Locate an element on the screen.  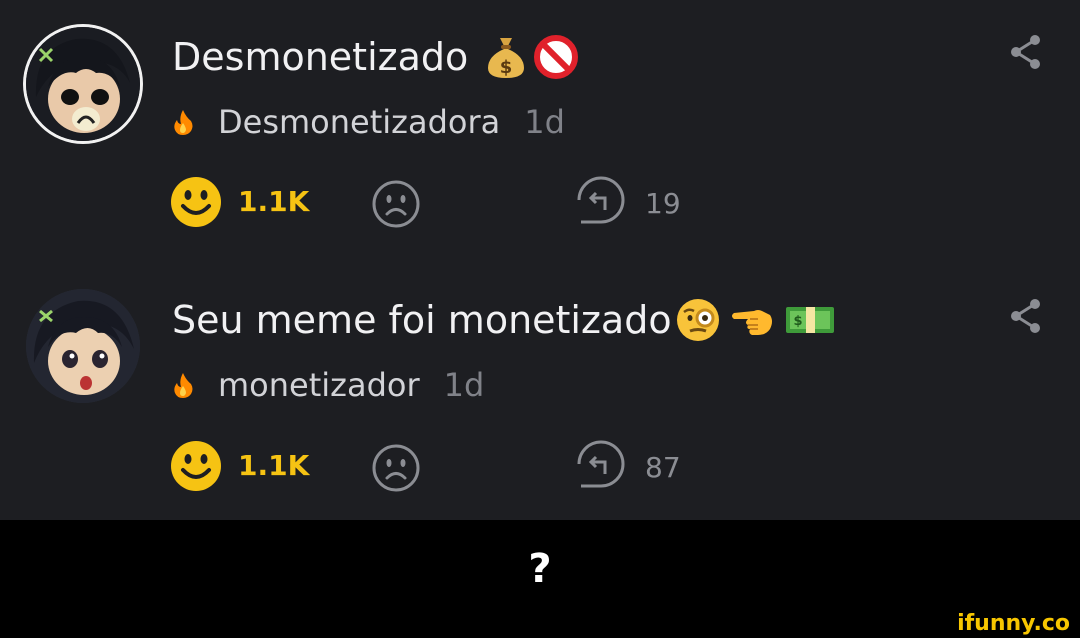
action-bar: 1.1K 19 is located at coordinates (450, 204).